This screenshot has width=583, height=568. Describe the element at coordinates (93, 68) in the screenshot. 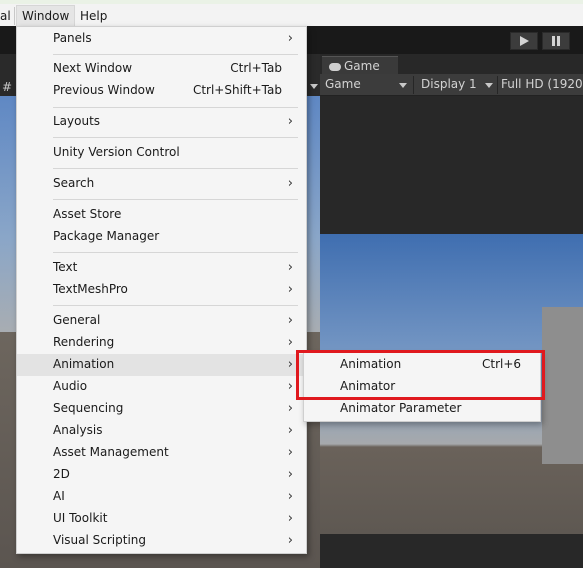

I see `menu-item-label: Next Window` at that location.